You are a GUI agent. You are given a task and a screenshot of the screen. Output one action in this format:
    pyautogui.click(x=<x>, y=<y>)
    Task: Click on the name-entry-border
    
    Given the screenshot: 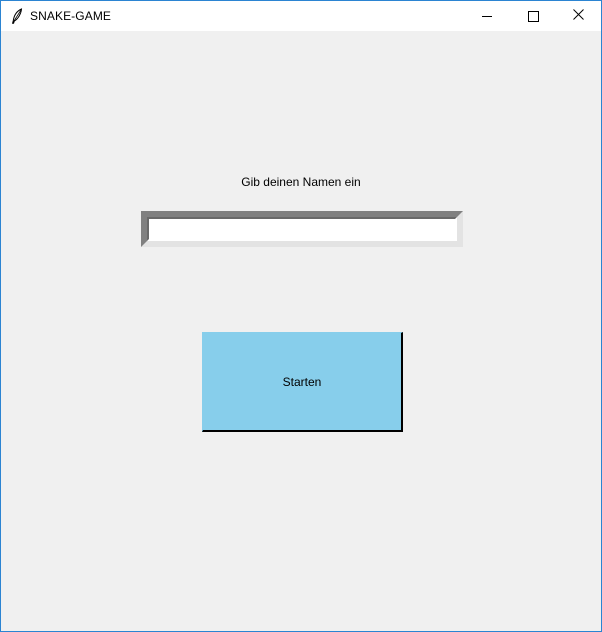 What is the action you would take?
    pyautogui.click(x=302, y=229)
    